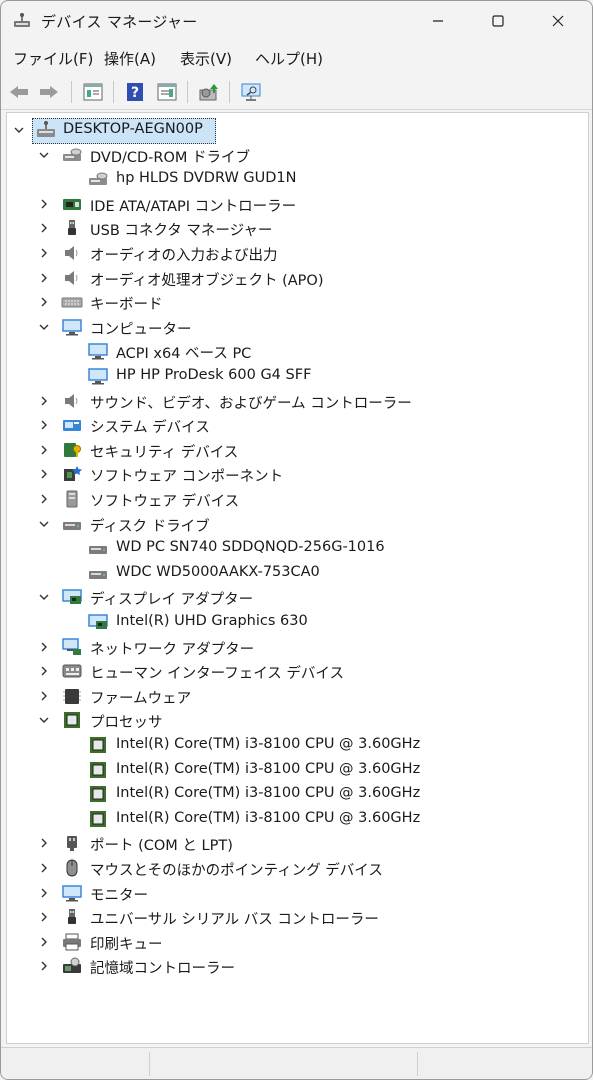 The width and height of the screenshot is (593, 1080). I want to click on tree-device-17-1: Intel(R) Core(TM) i3-8100 CPU @ 3.60GHz, so click(292, 770).